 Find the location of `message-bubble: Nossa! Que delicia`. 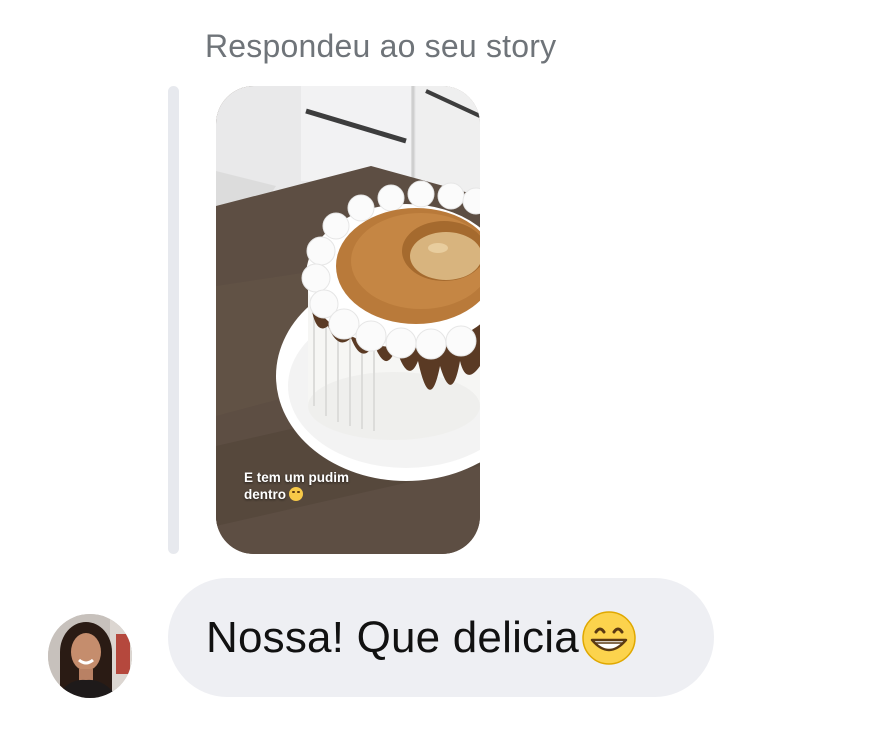

message-bubble: Nossa! Que delicia is located at coordinates (441, 637).